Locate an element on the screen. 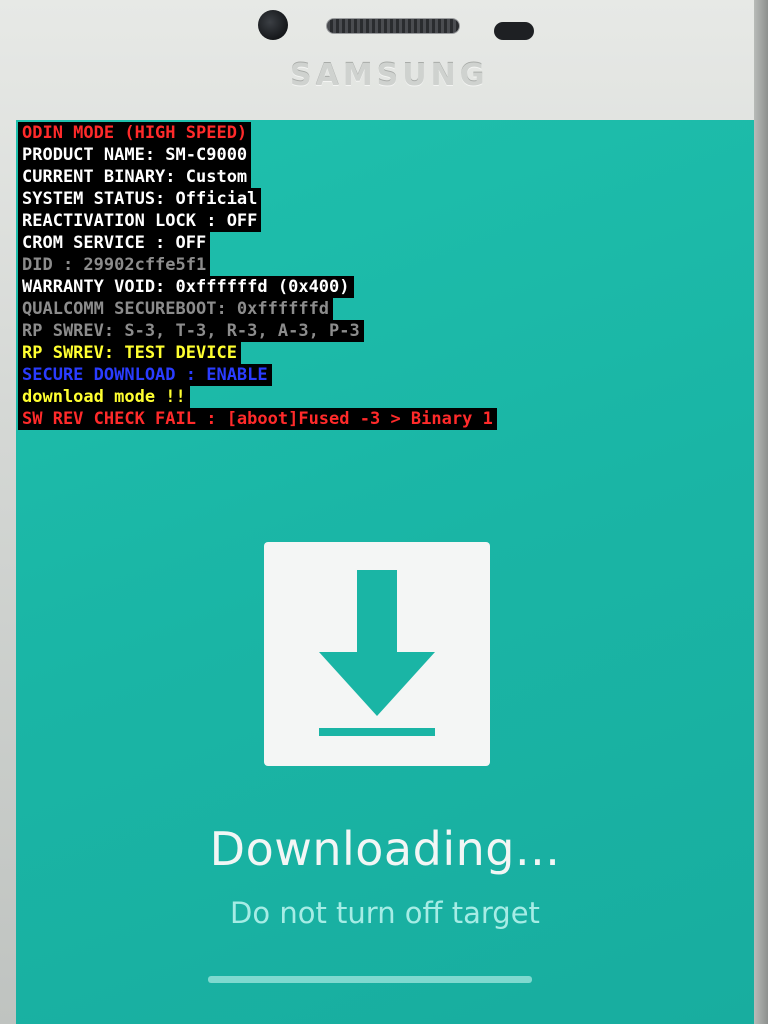  odin-log-row: WARRANTY VOID: 0xffffffd (0x400) is located at coordinates (257, 287).